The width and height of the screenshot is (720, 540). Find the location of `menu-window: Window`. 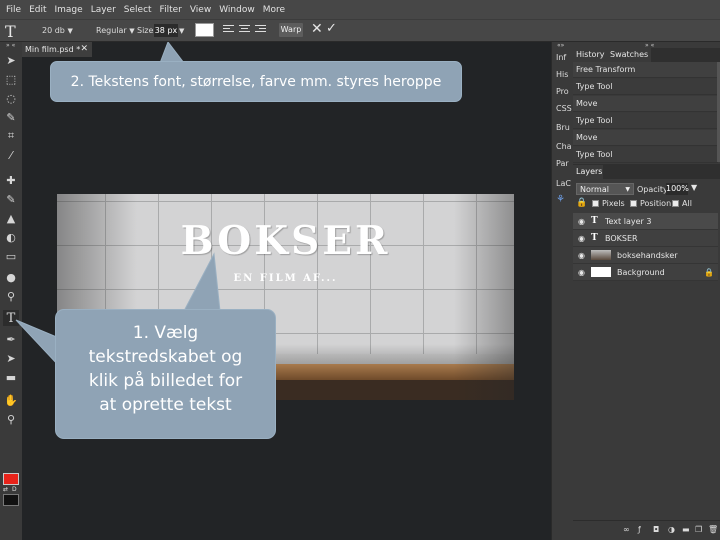

menu-window: Window is located at coordinates (237, 10).